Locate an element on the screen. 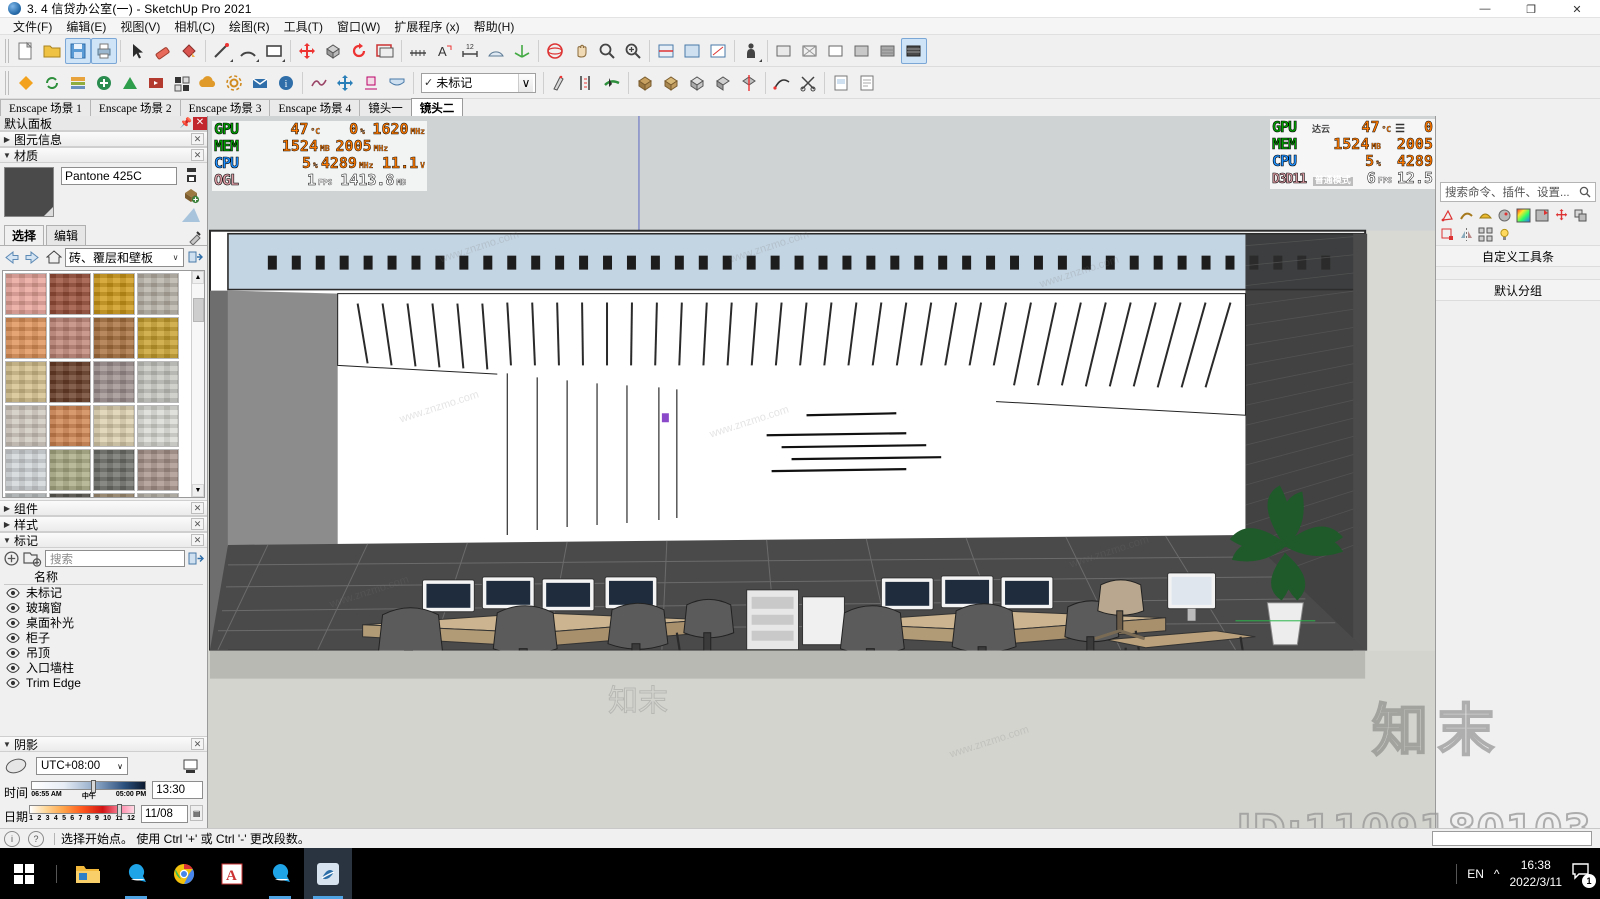 This screenshot has width=1600, height=899. sandbox-stamp-icon is located at coordinates (371, 83).